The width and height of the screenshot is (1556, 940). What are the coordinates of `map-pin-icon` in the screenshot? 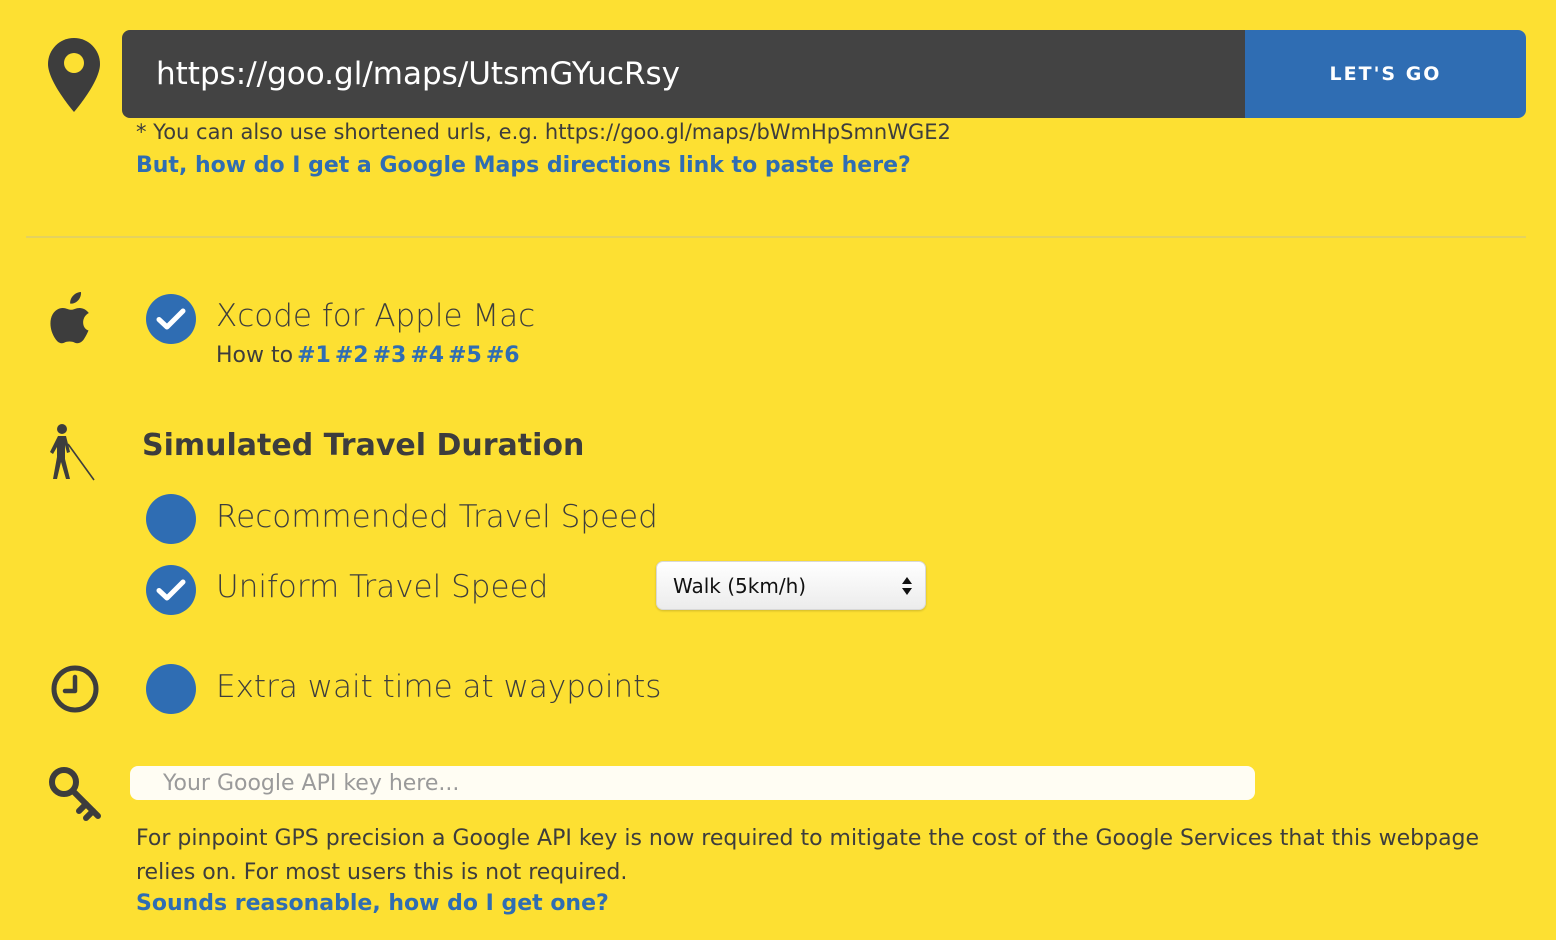 It's located at (74, 75).